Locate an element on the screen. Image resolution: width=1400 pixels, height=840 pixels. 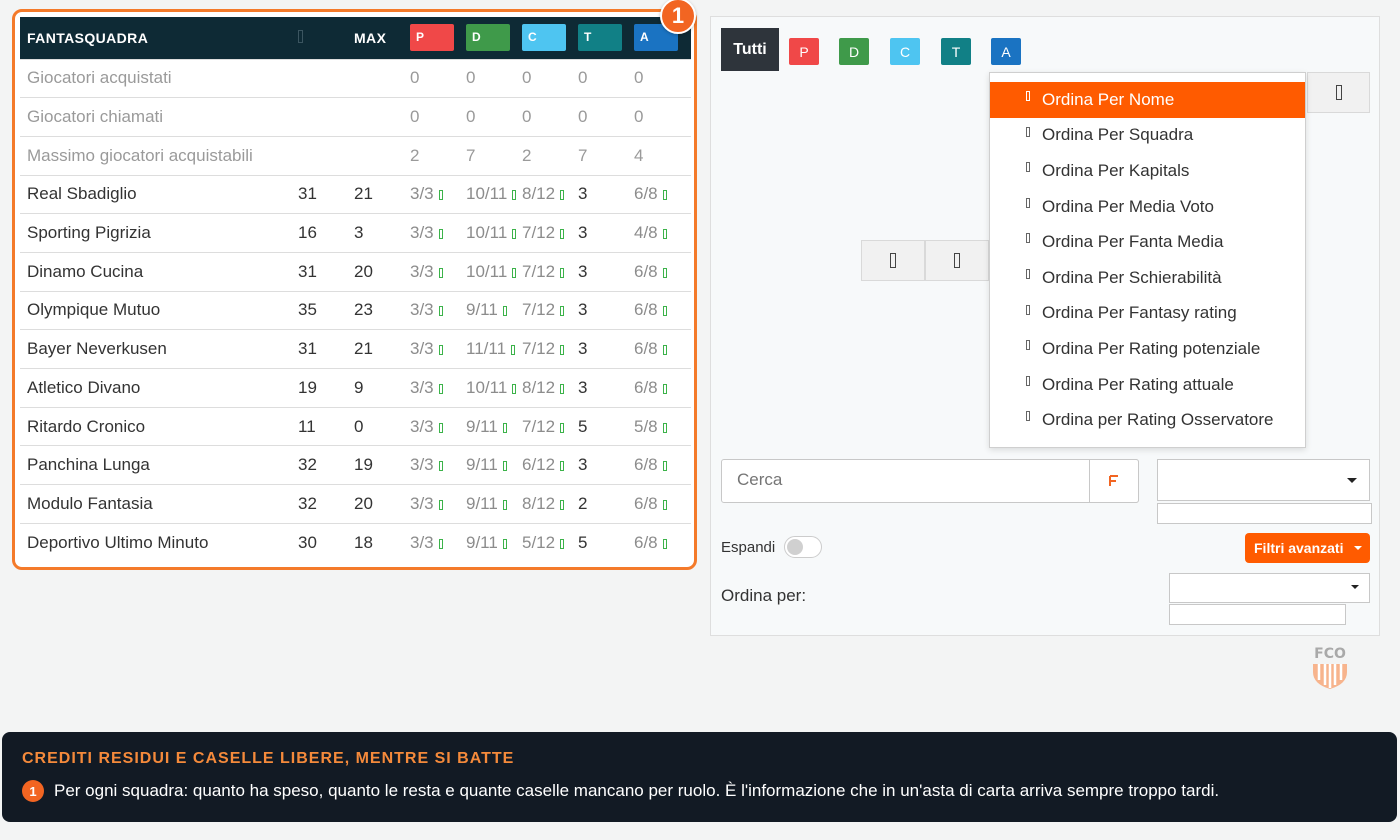
sort-select is located at coordinates (1269, 588).